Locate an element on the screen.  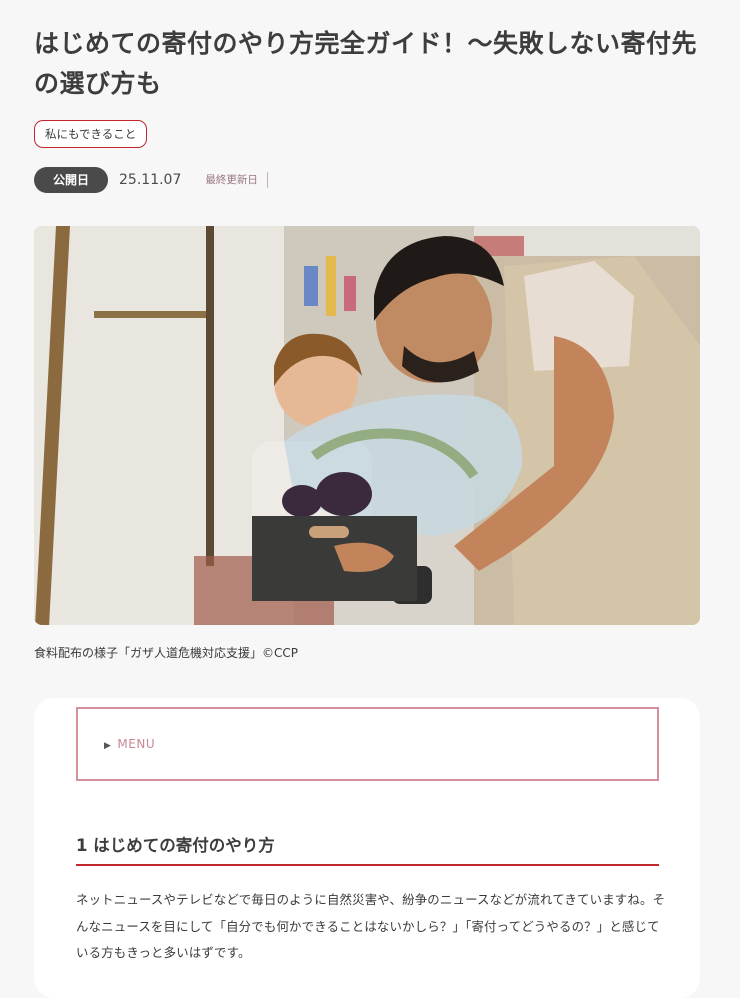
toc-menu: ▶ MENU is located at coordinates (367, 744).